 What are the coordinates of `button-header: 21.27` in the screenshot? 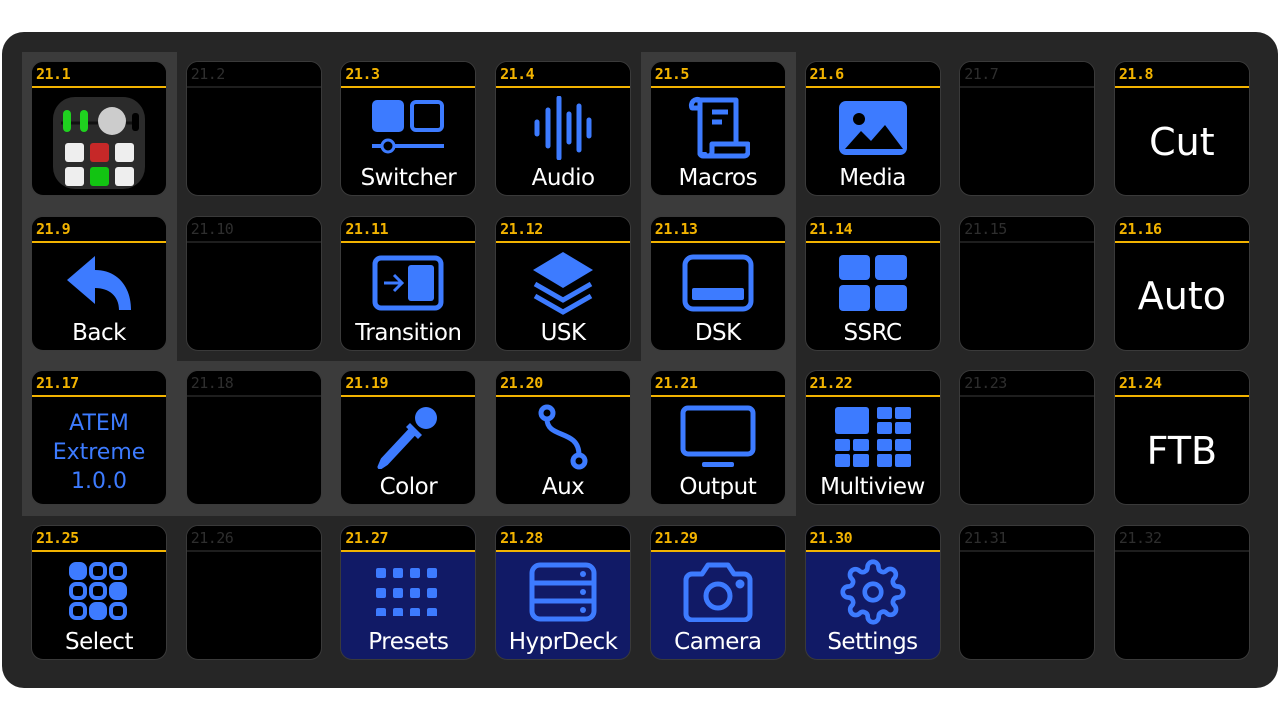 It's located at (408, 539).